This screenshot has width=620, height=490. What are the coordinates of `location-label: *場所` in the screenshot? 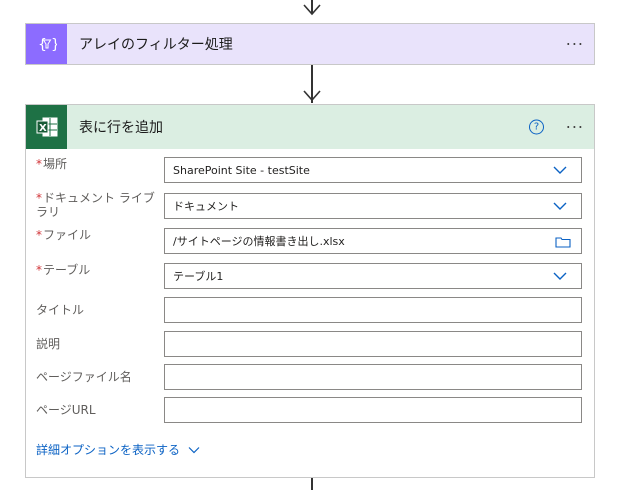 It's located at (52, 164).